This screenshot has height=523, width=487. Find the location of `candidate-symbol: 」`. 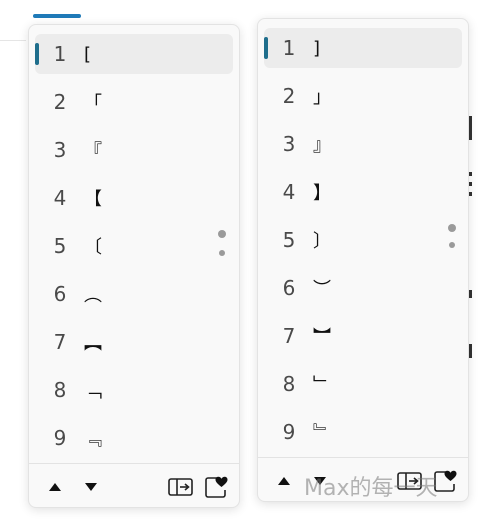

candidate-symbol: 」 is located at coordinates (322, 97).